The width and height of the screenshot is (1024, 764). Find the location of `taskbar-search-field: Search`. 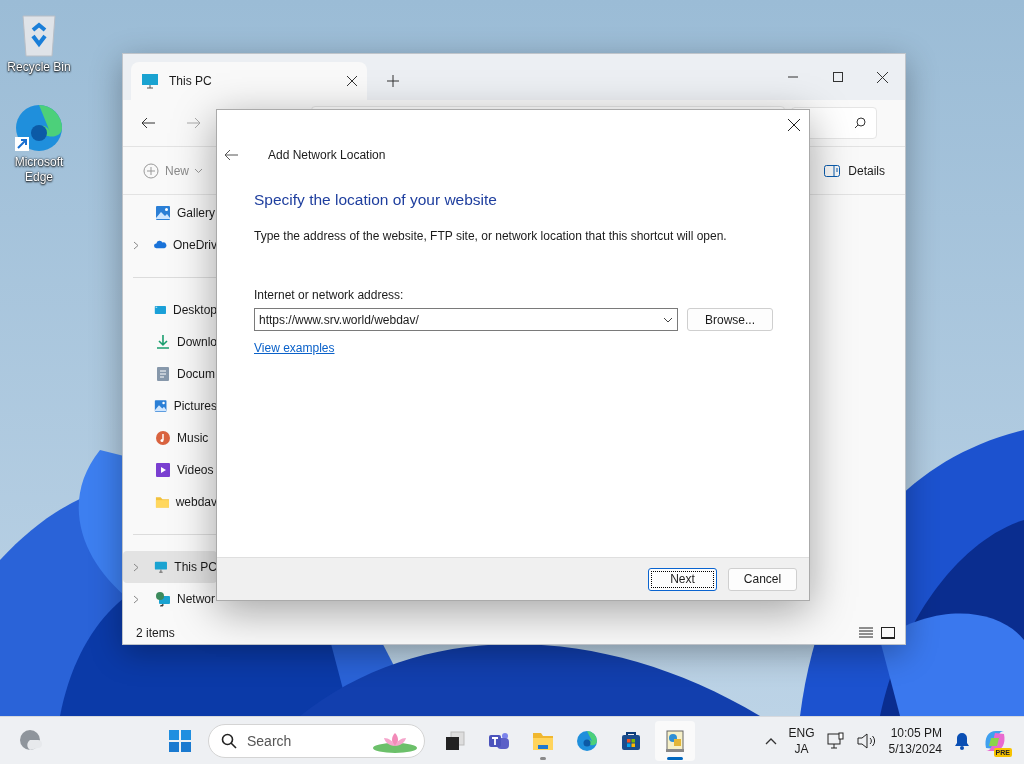

taskbar-search-field: Search is located at coordinates (316, 740).